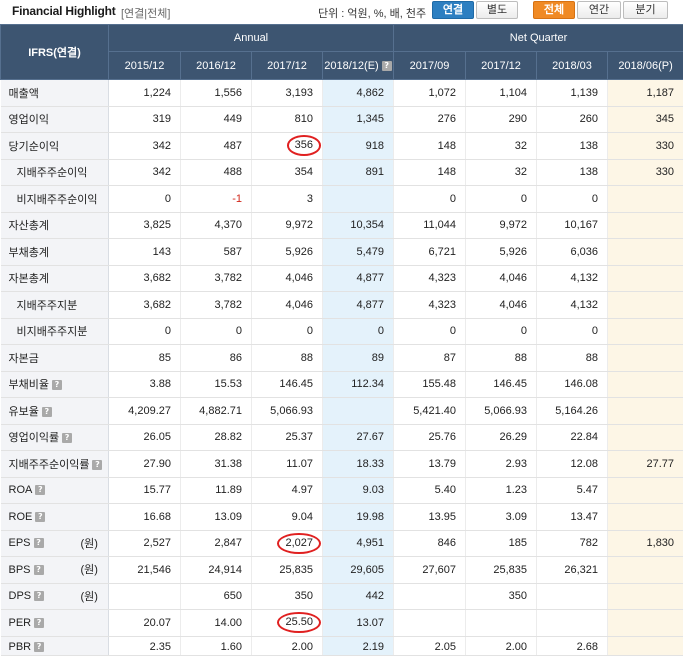 The width and height of the screenshot is (683, 660). Describe the element at coordinates (144, 146) in the screenshot. I see `value-cell: 342` at that location.